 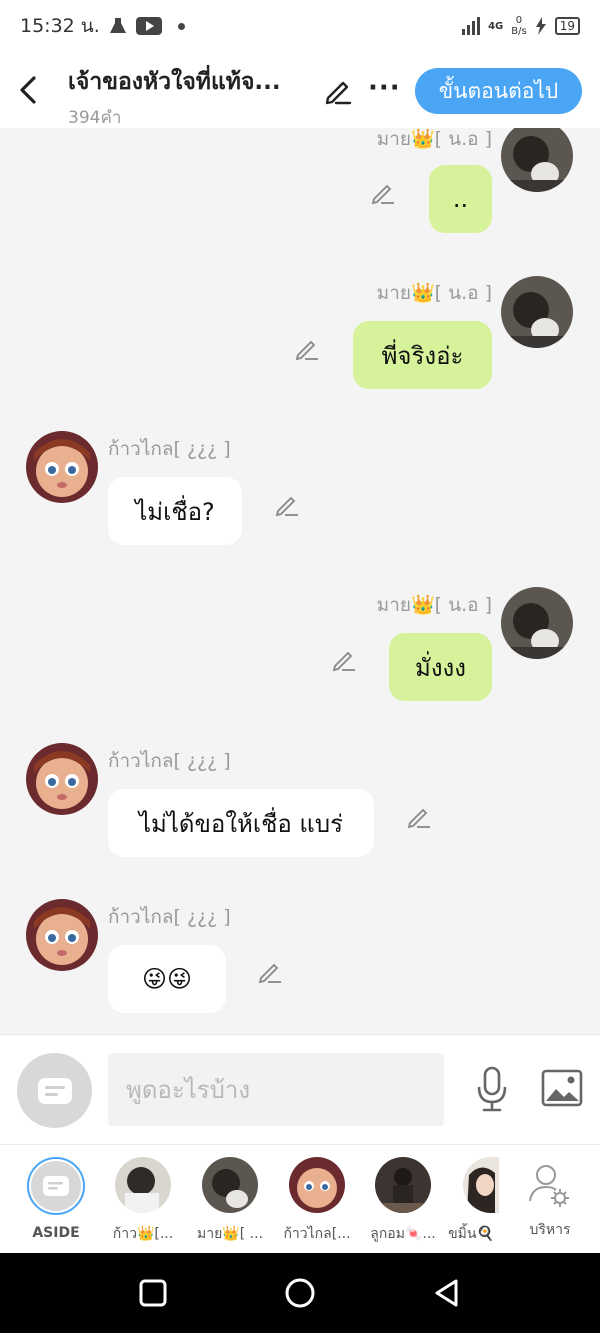 I want to click on image-icon, so click(x=562, y=1088).